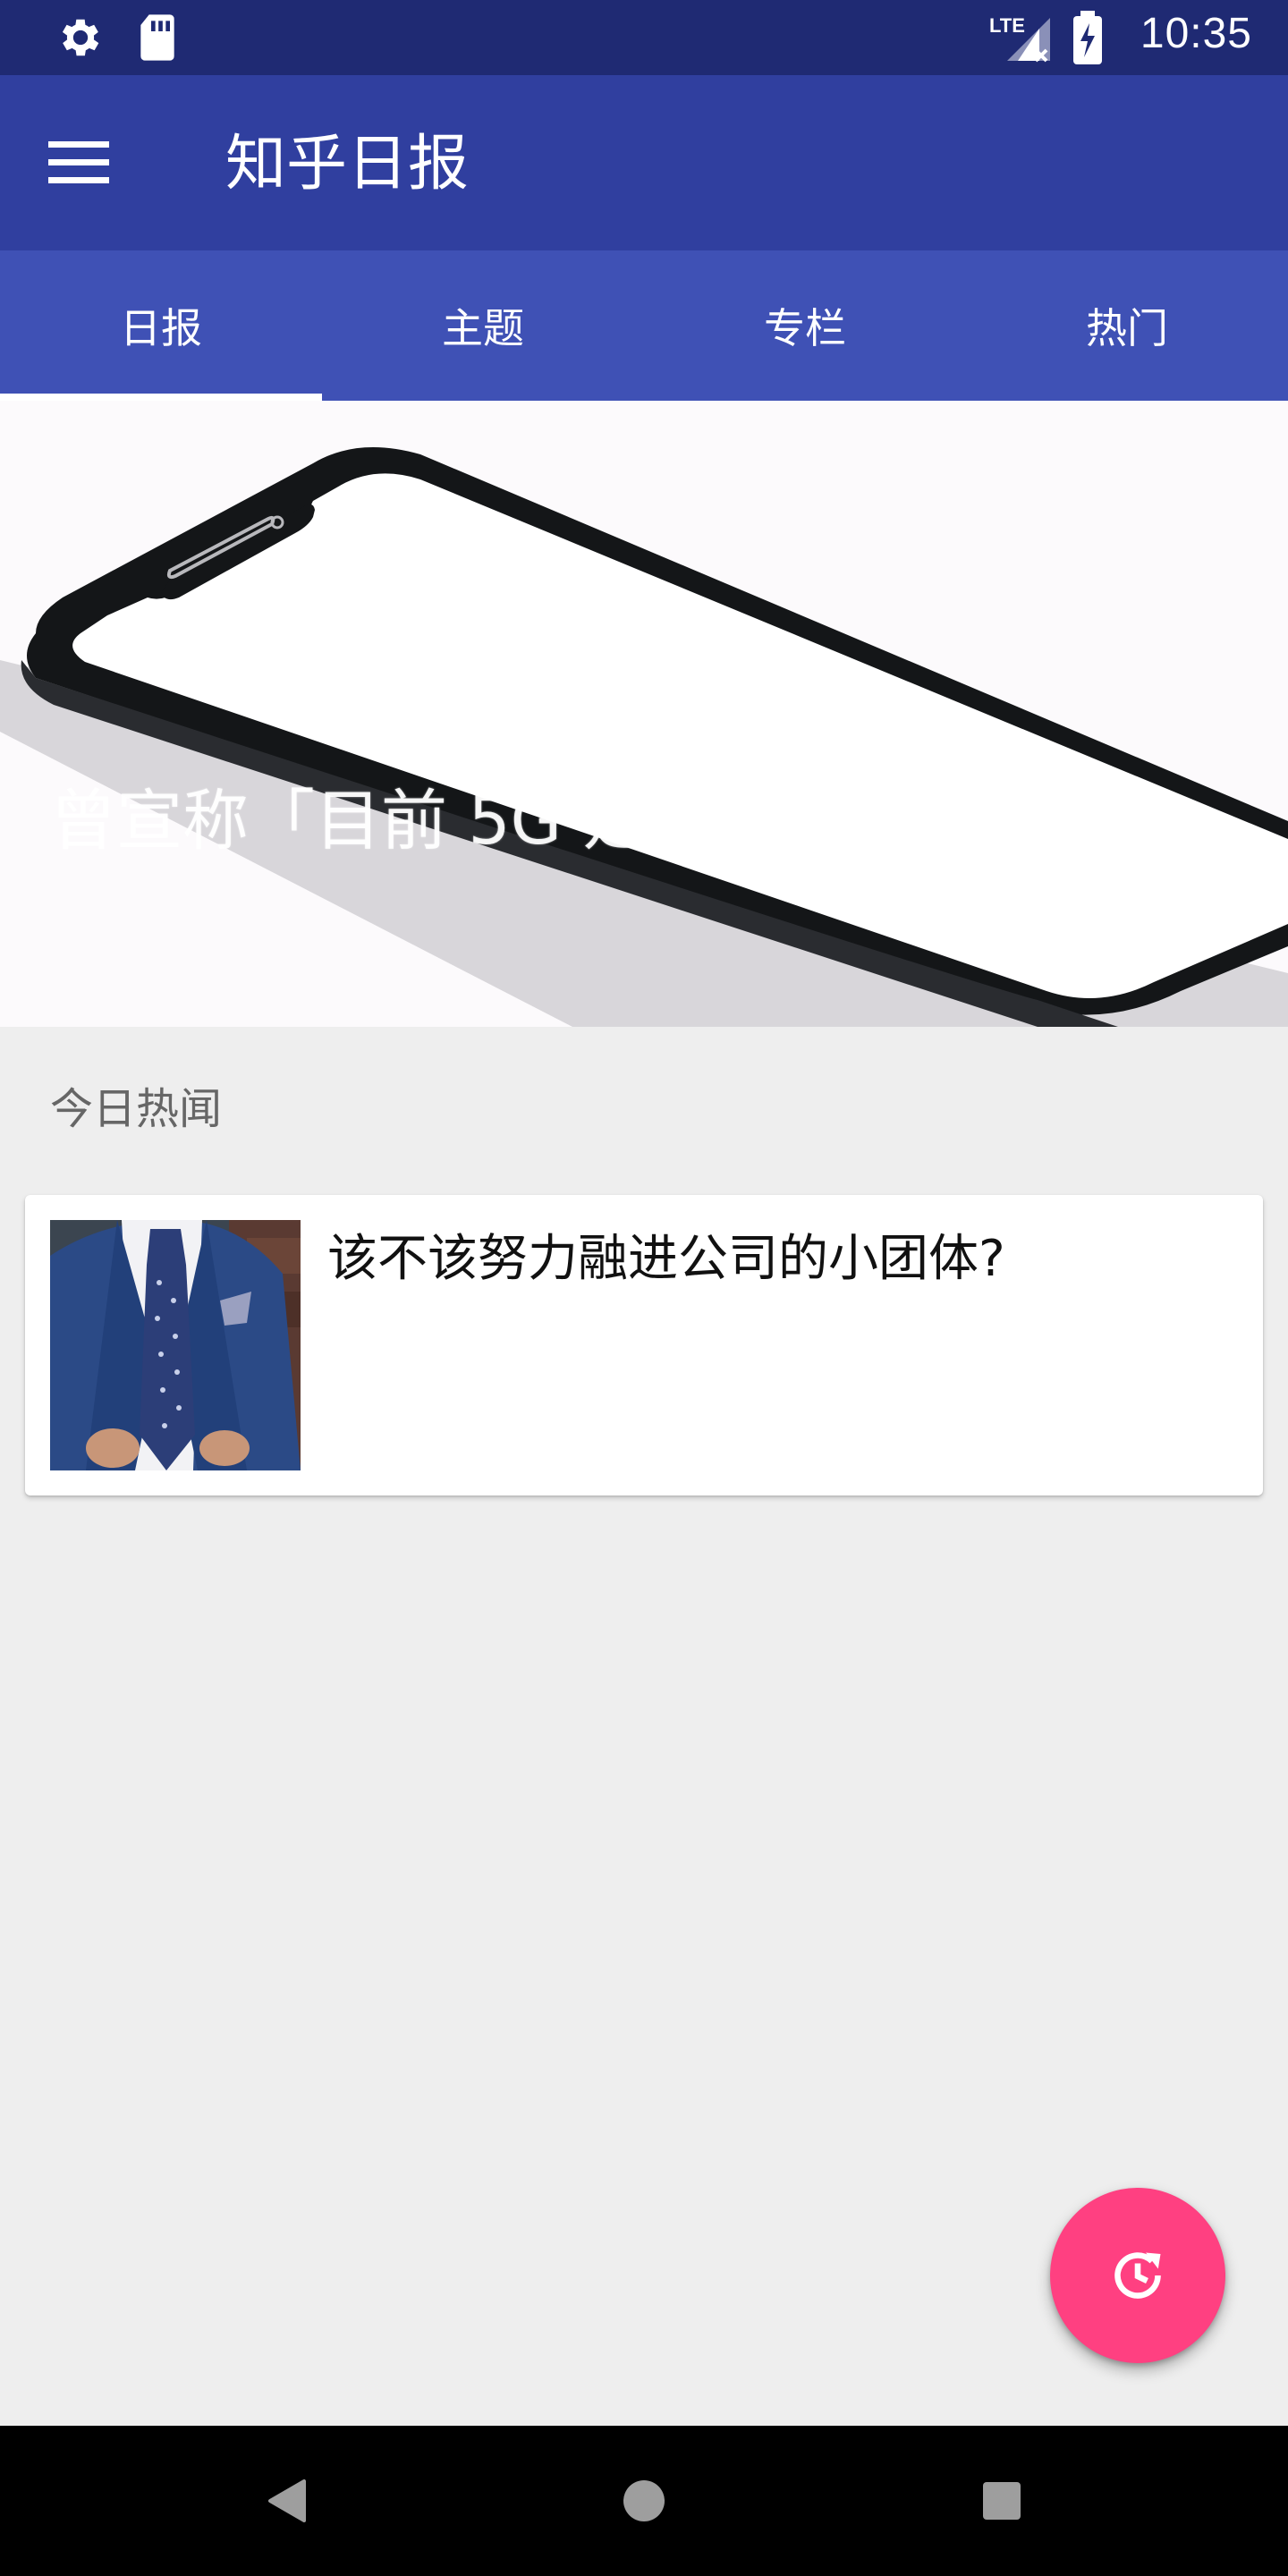  Describe the element at coordinates (1196, 33) in the screenshot. I see `status-time: 10:35` at that location.